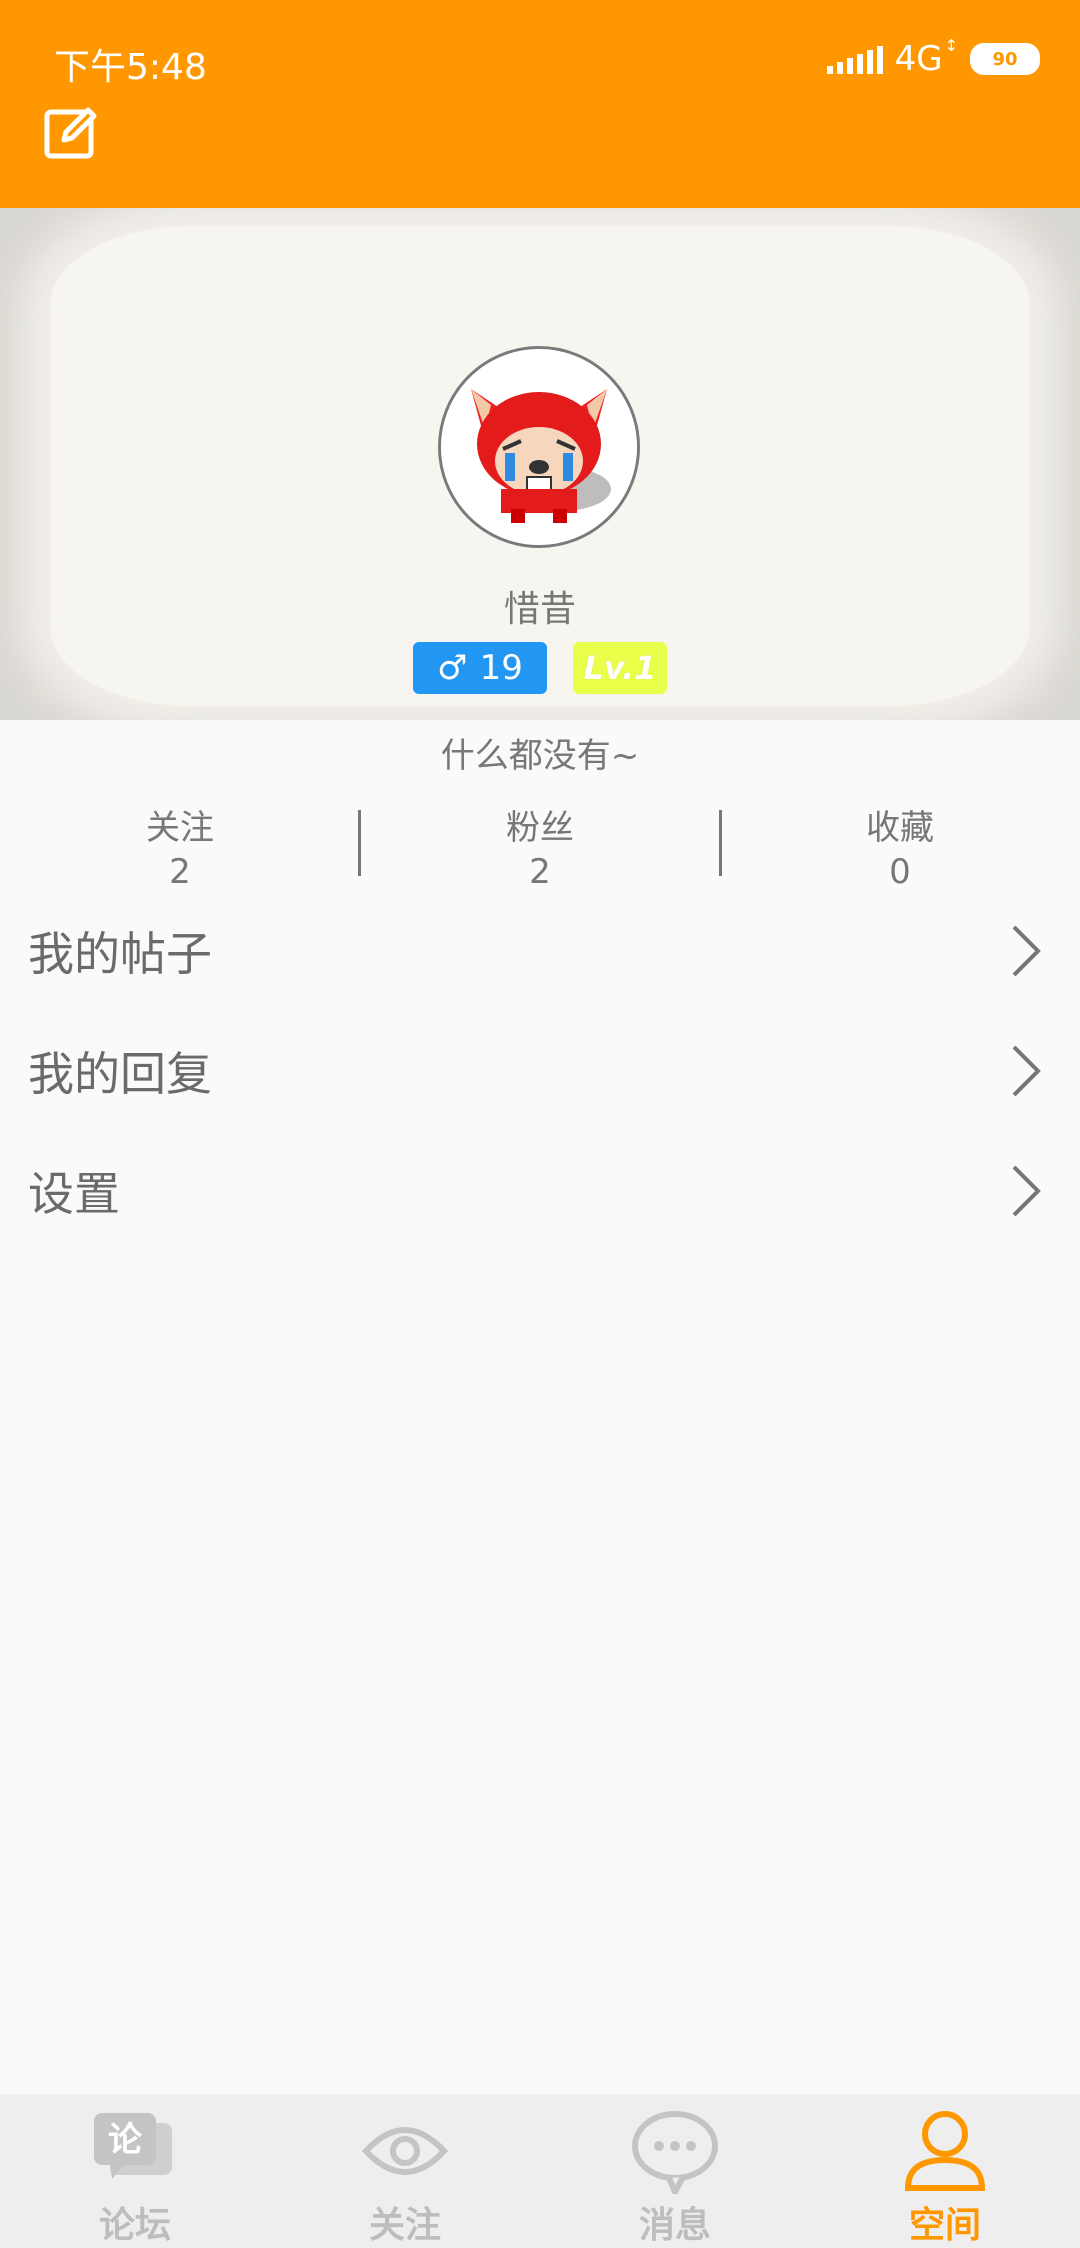  I want to click on svg-text: 论, so click(125, 2140).